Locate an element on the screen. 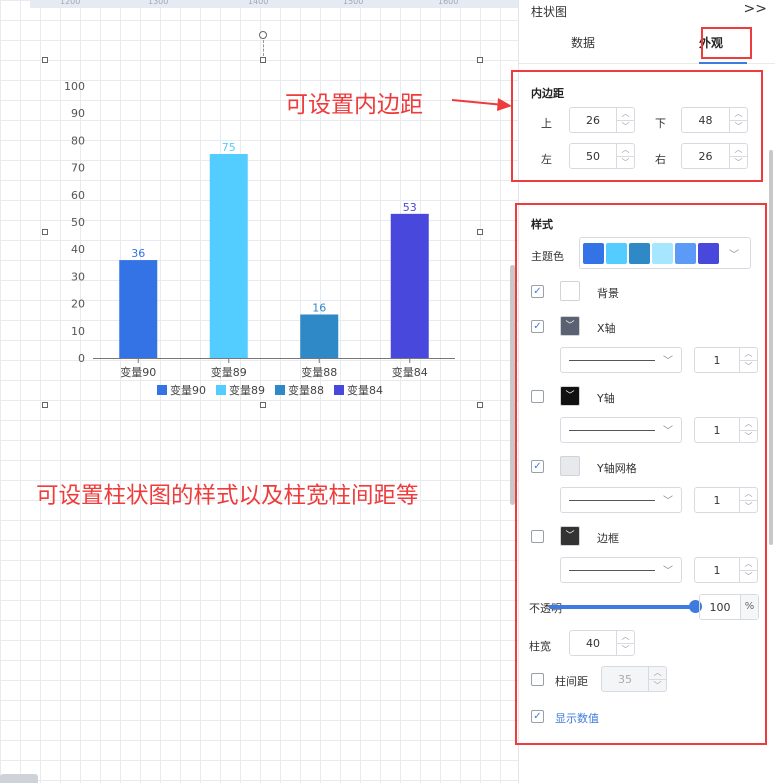 This screenshot has height=783, width=775. background-checkbox: ✓ is located at coordinates (537, 291).